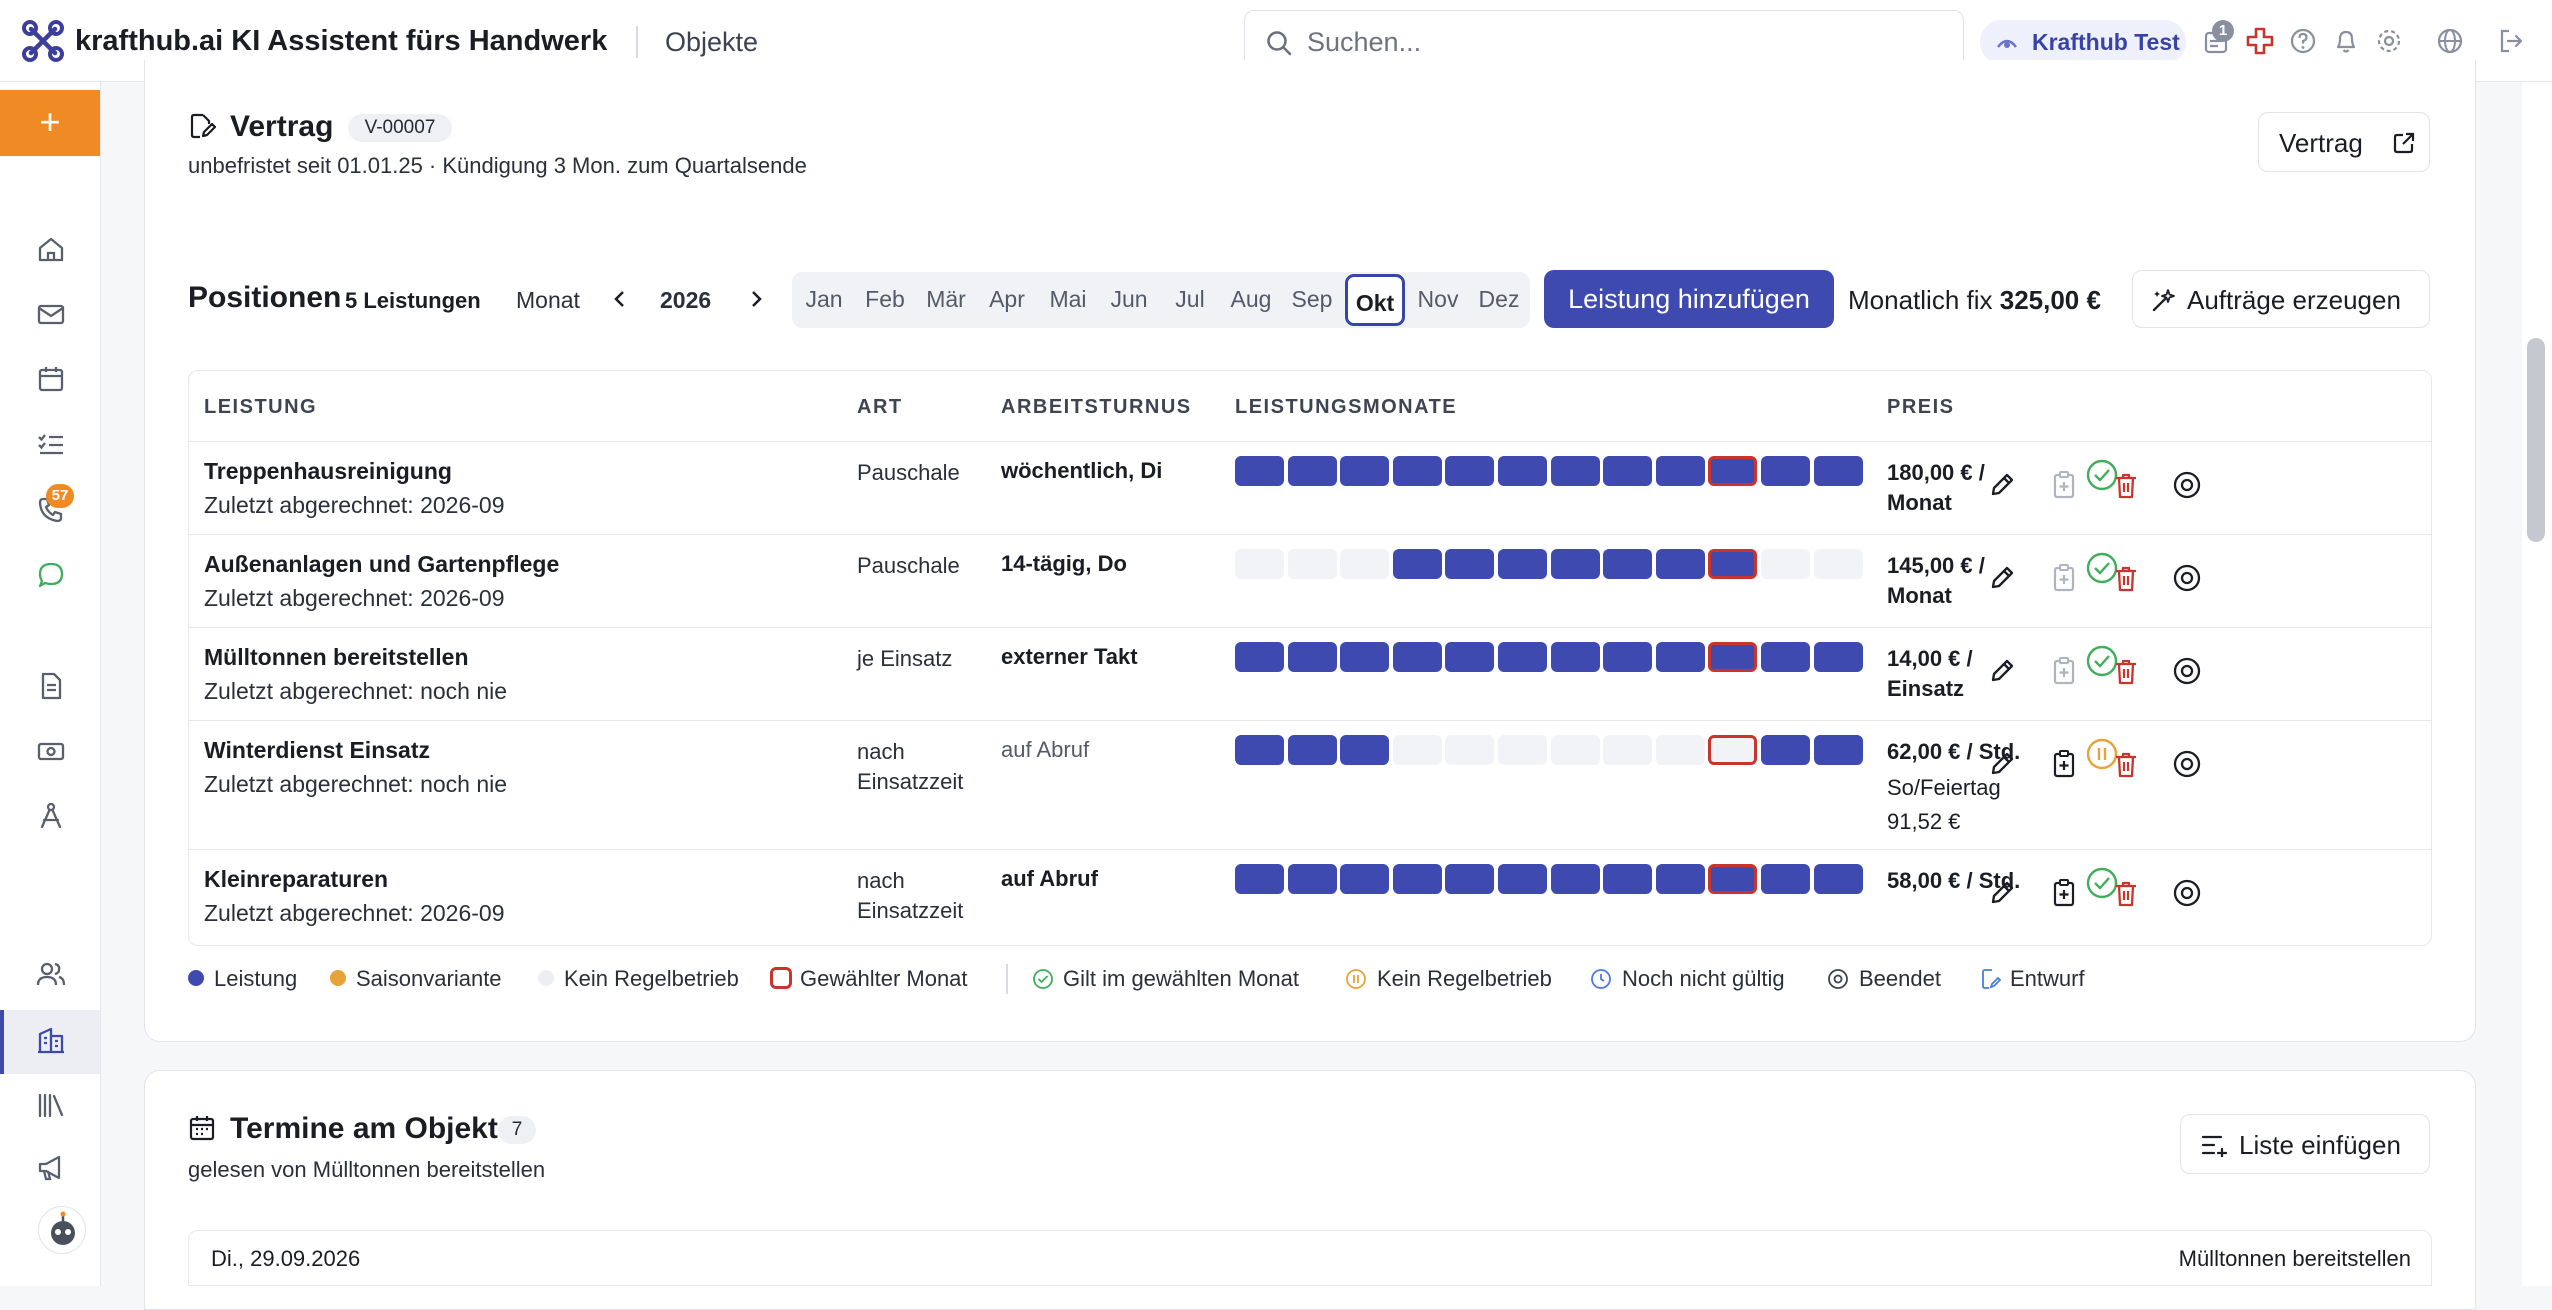 This screenshot has width=2552, height=1310. I want to click on service-name: Kleinreparaturen, so click(296, 879).